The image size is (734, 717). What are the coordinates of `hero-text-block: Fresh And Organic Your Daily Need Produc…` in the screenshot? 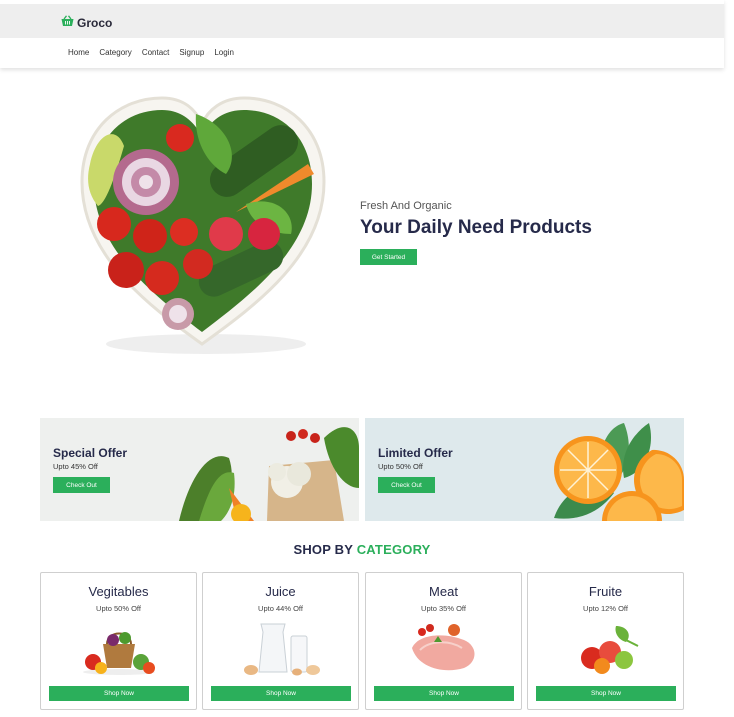 It's located at (476, 219).